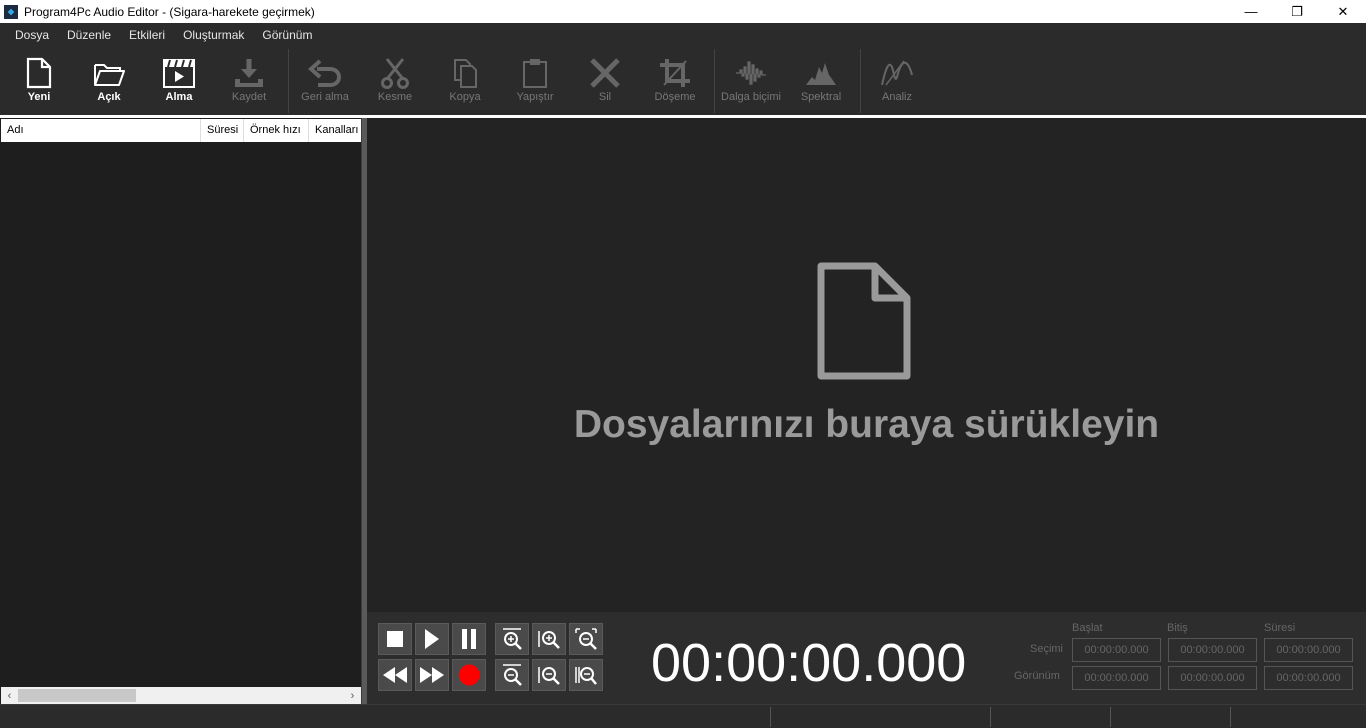 The image size is (1366, 728). I want to click on start-header: Başlat, so click(1087, 628).